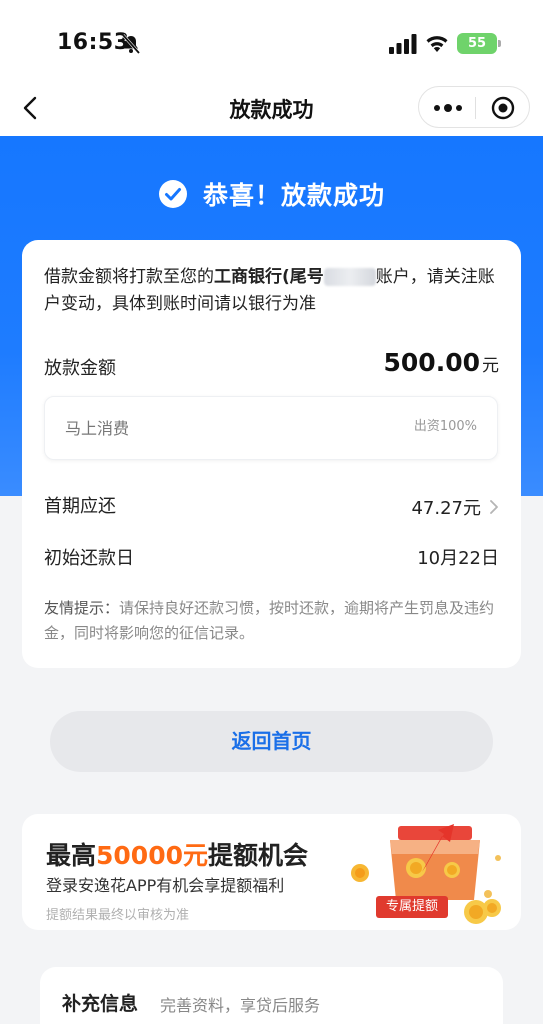 The width and height of the screenshot is (543, 1024). I want to click on promo-title-post: 提额机会, so click(258, 855).